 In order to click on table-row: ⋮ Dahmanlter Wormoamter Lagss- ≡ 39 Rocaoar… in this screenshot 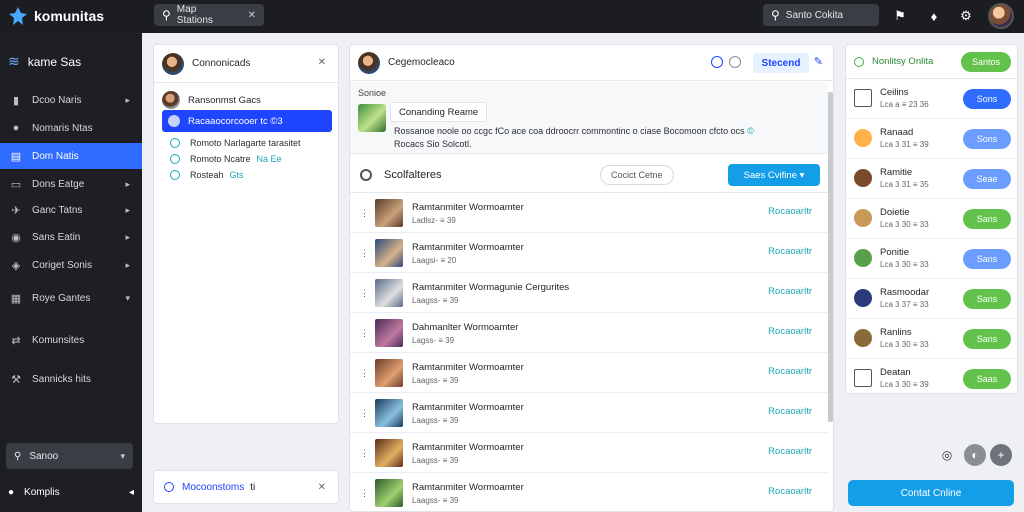, I will do `click(589, 333)`.